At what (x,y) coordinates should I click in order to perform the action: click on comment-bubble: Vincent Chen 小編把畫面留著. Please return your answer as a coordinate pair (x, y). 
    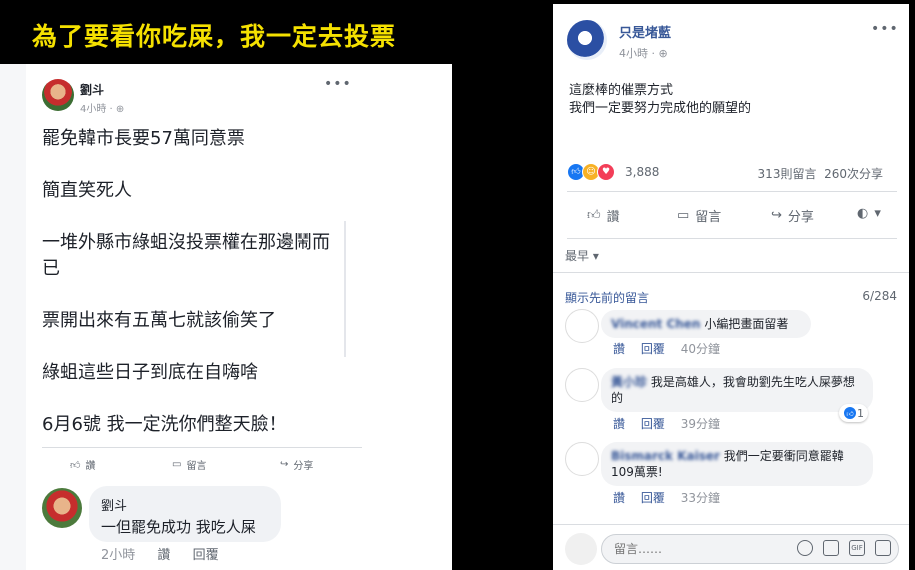
    Looking at the image, I should click on (706, 324).